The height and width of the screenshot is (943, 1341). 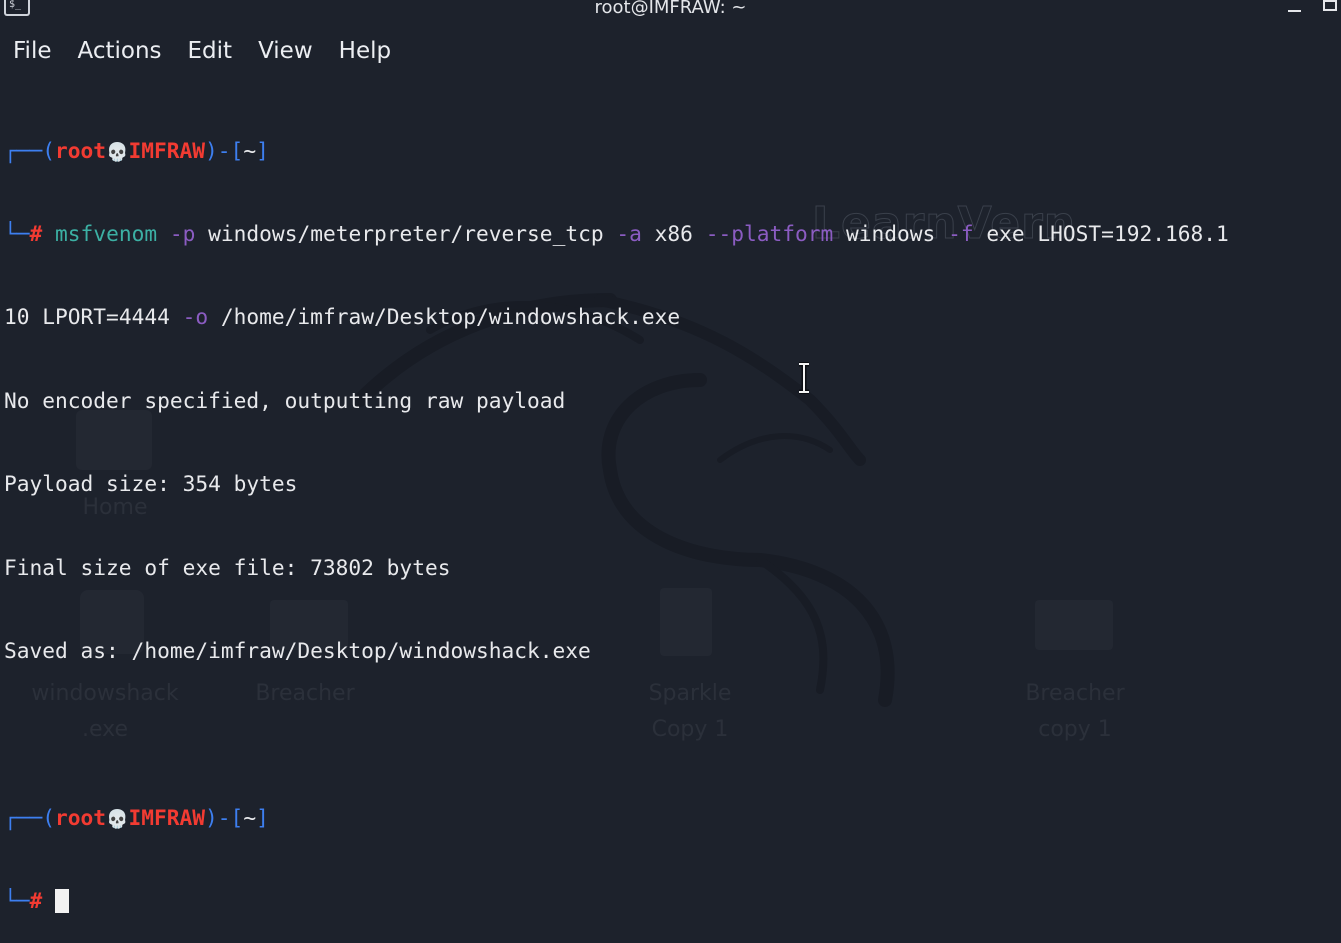 I want to click on menu-file: File, so click(x=32, y=51).